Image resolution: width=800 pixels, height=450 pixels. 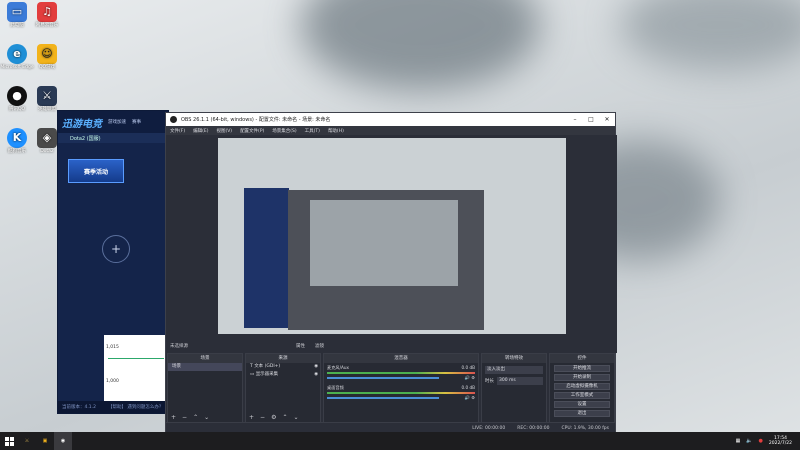 I want to click on desktop-icon-qq: ● 腾讯QQ, so click(x=17, y=99).